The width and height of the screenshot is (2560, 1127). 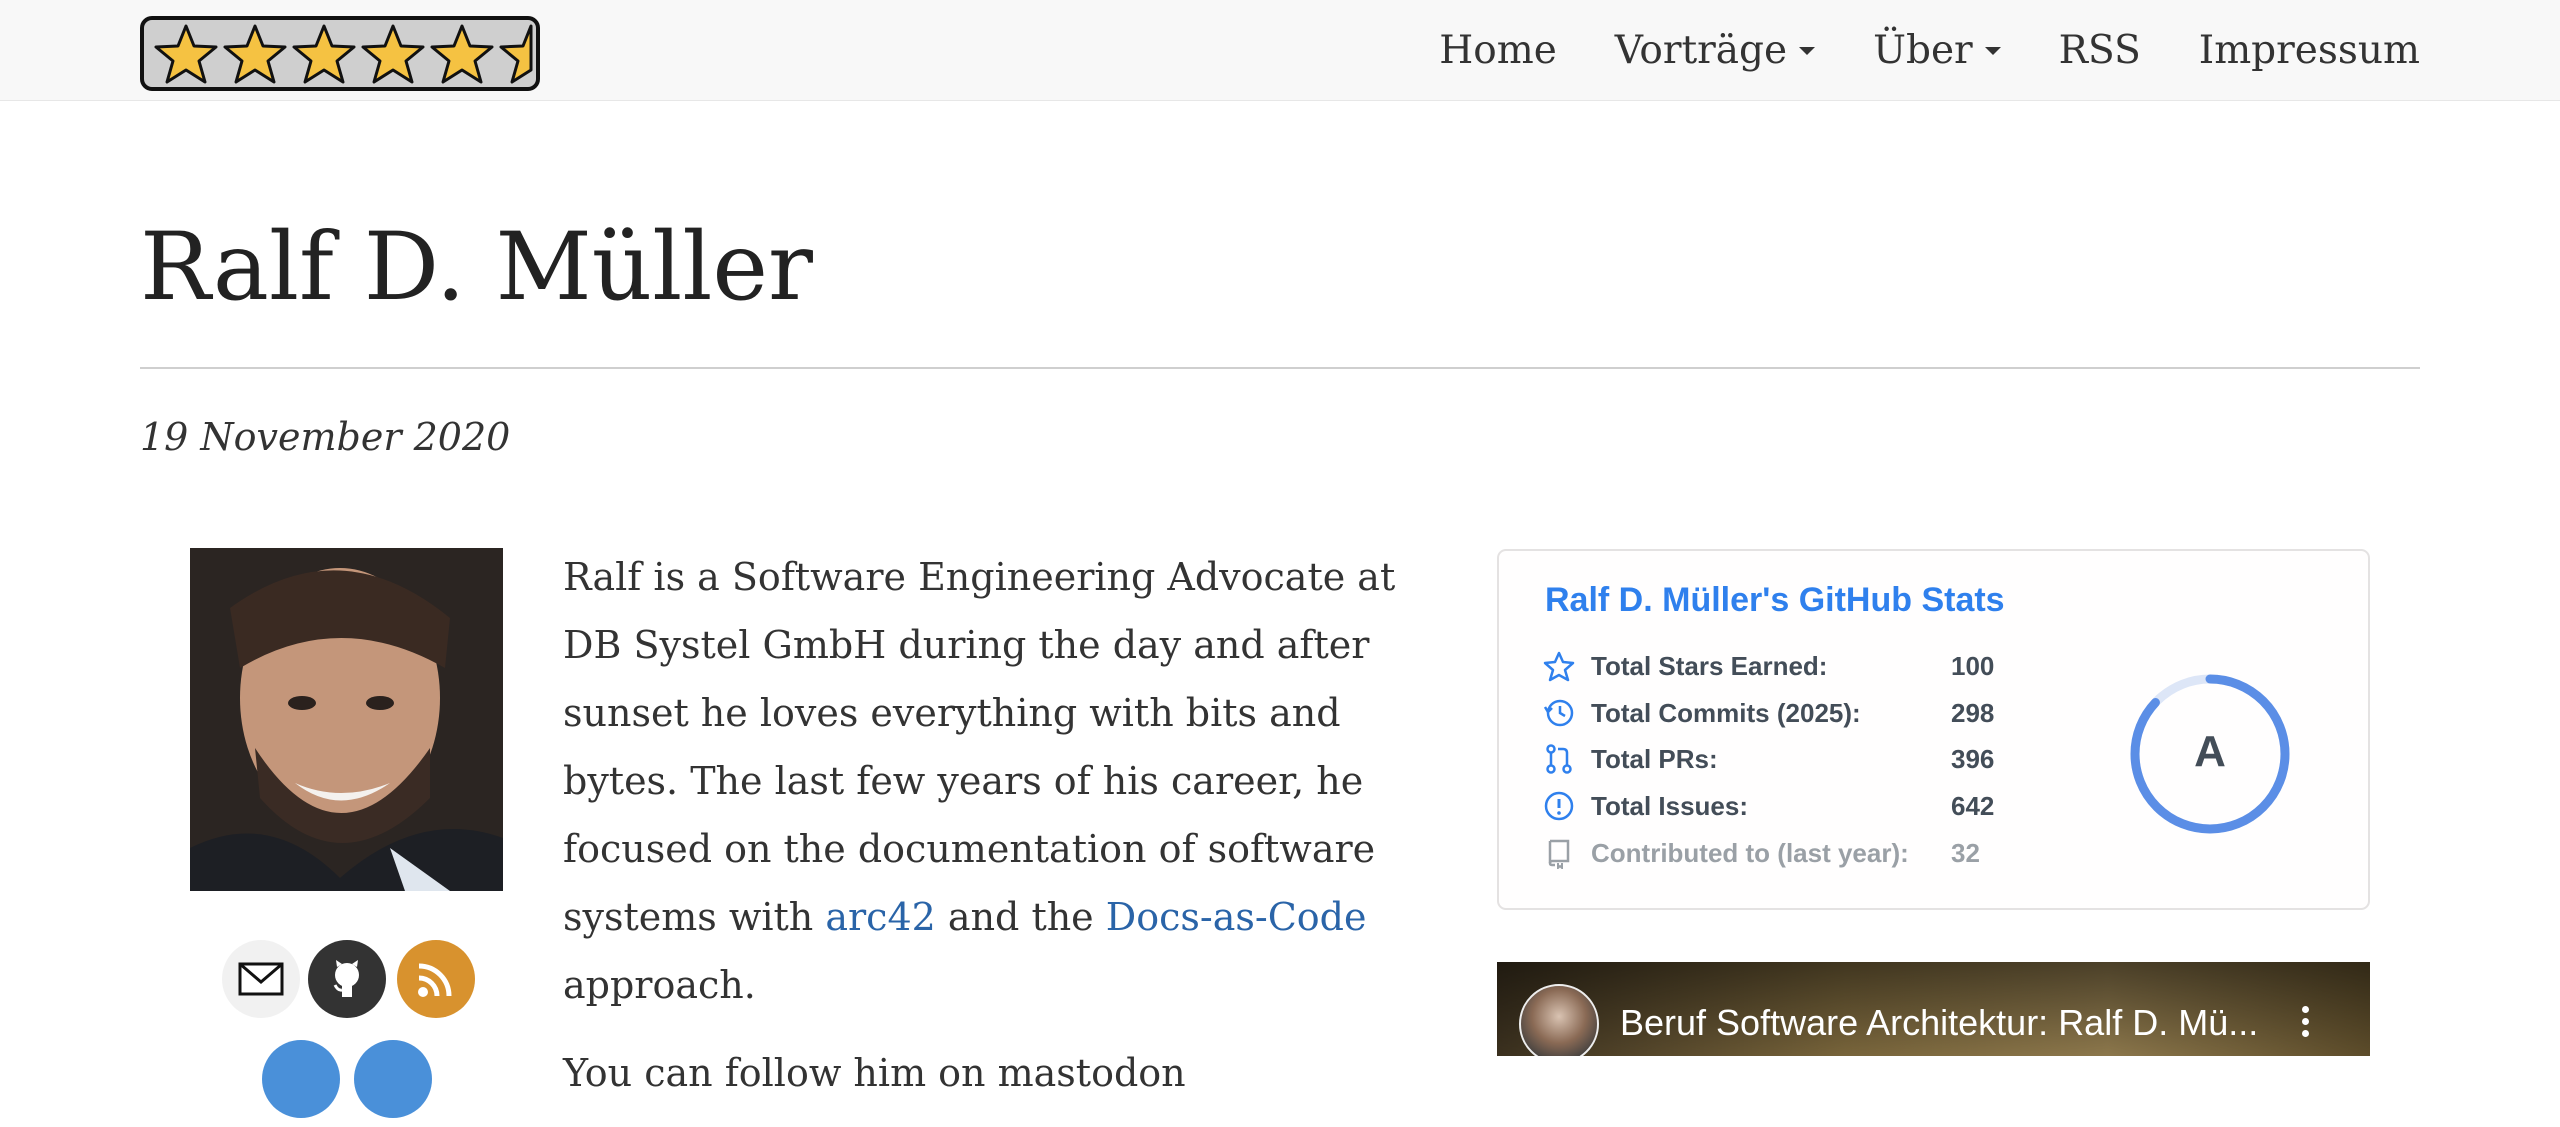 I want to click on divider, so click(x=1280, y=368).